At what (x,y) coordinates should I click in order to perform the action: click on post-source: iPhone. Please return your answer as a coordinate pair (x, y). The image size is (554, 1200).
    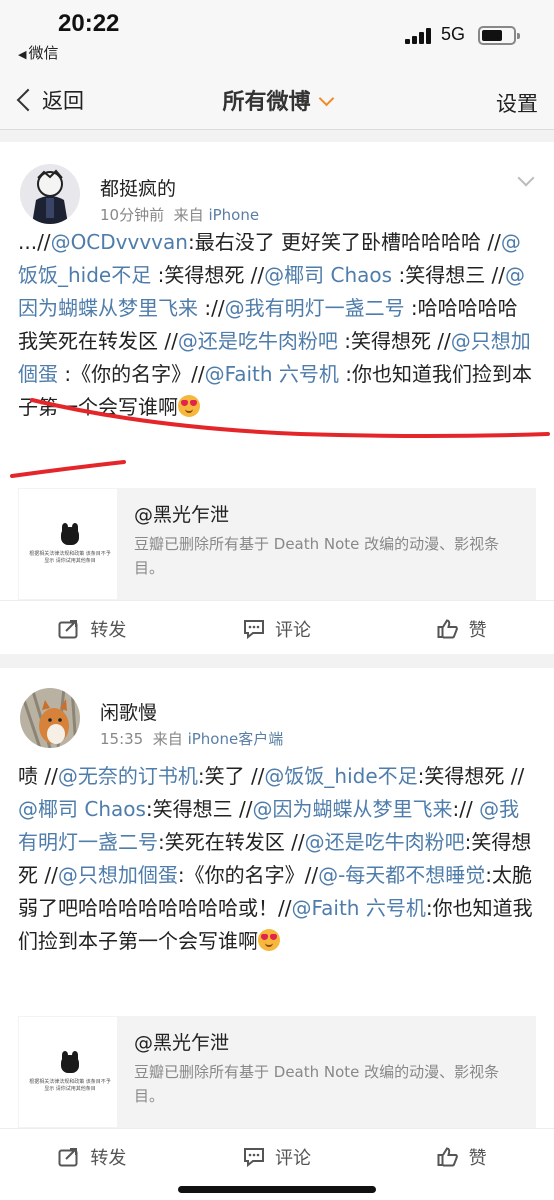
    Looking at the image, I should click on (233, 215).